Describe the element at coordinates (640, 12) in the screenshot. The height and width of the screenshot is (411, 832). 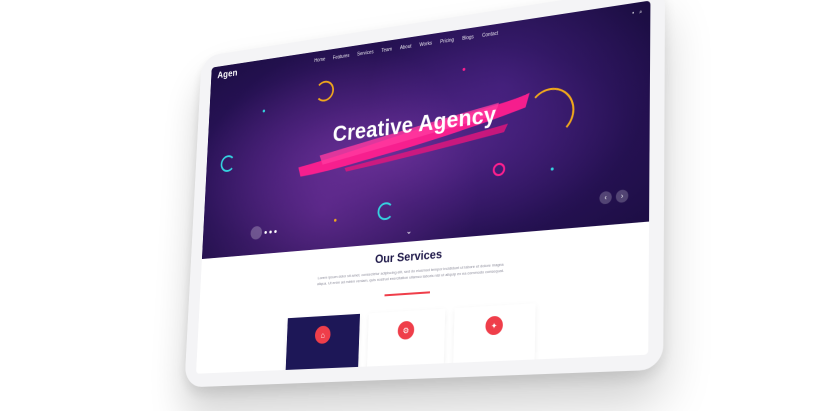
I see `search-icon: ⌕` at that location.